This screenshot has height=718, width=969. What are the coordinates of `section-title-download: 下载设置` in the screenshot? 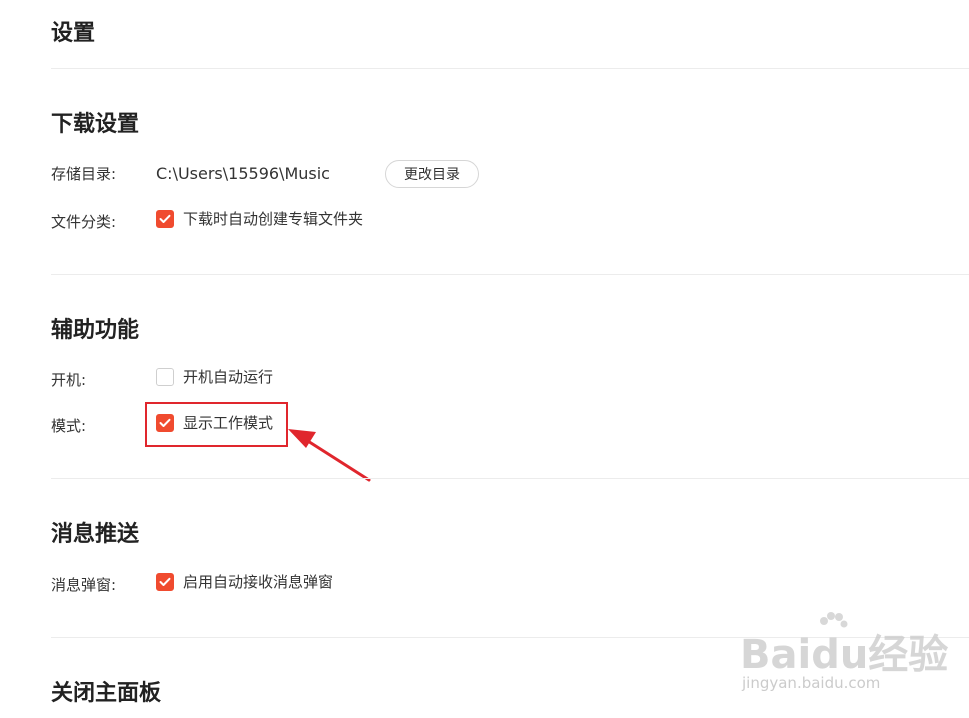 It's located at (95, 124).